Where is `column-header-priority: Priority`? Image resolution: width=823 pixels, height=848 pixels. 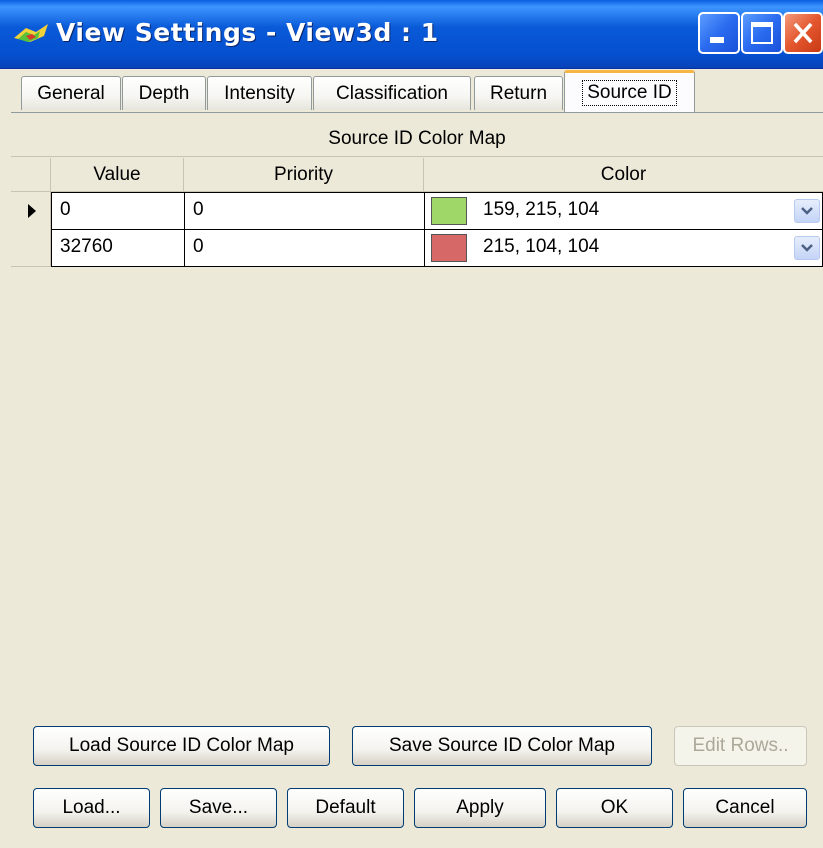
column-header-priority: Priority is located at coordinates (304, 175).